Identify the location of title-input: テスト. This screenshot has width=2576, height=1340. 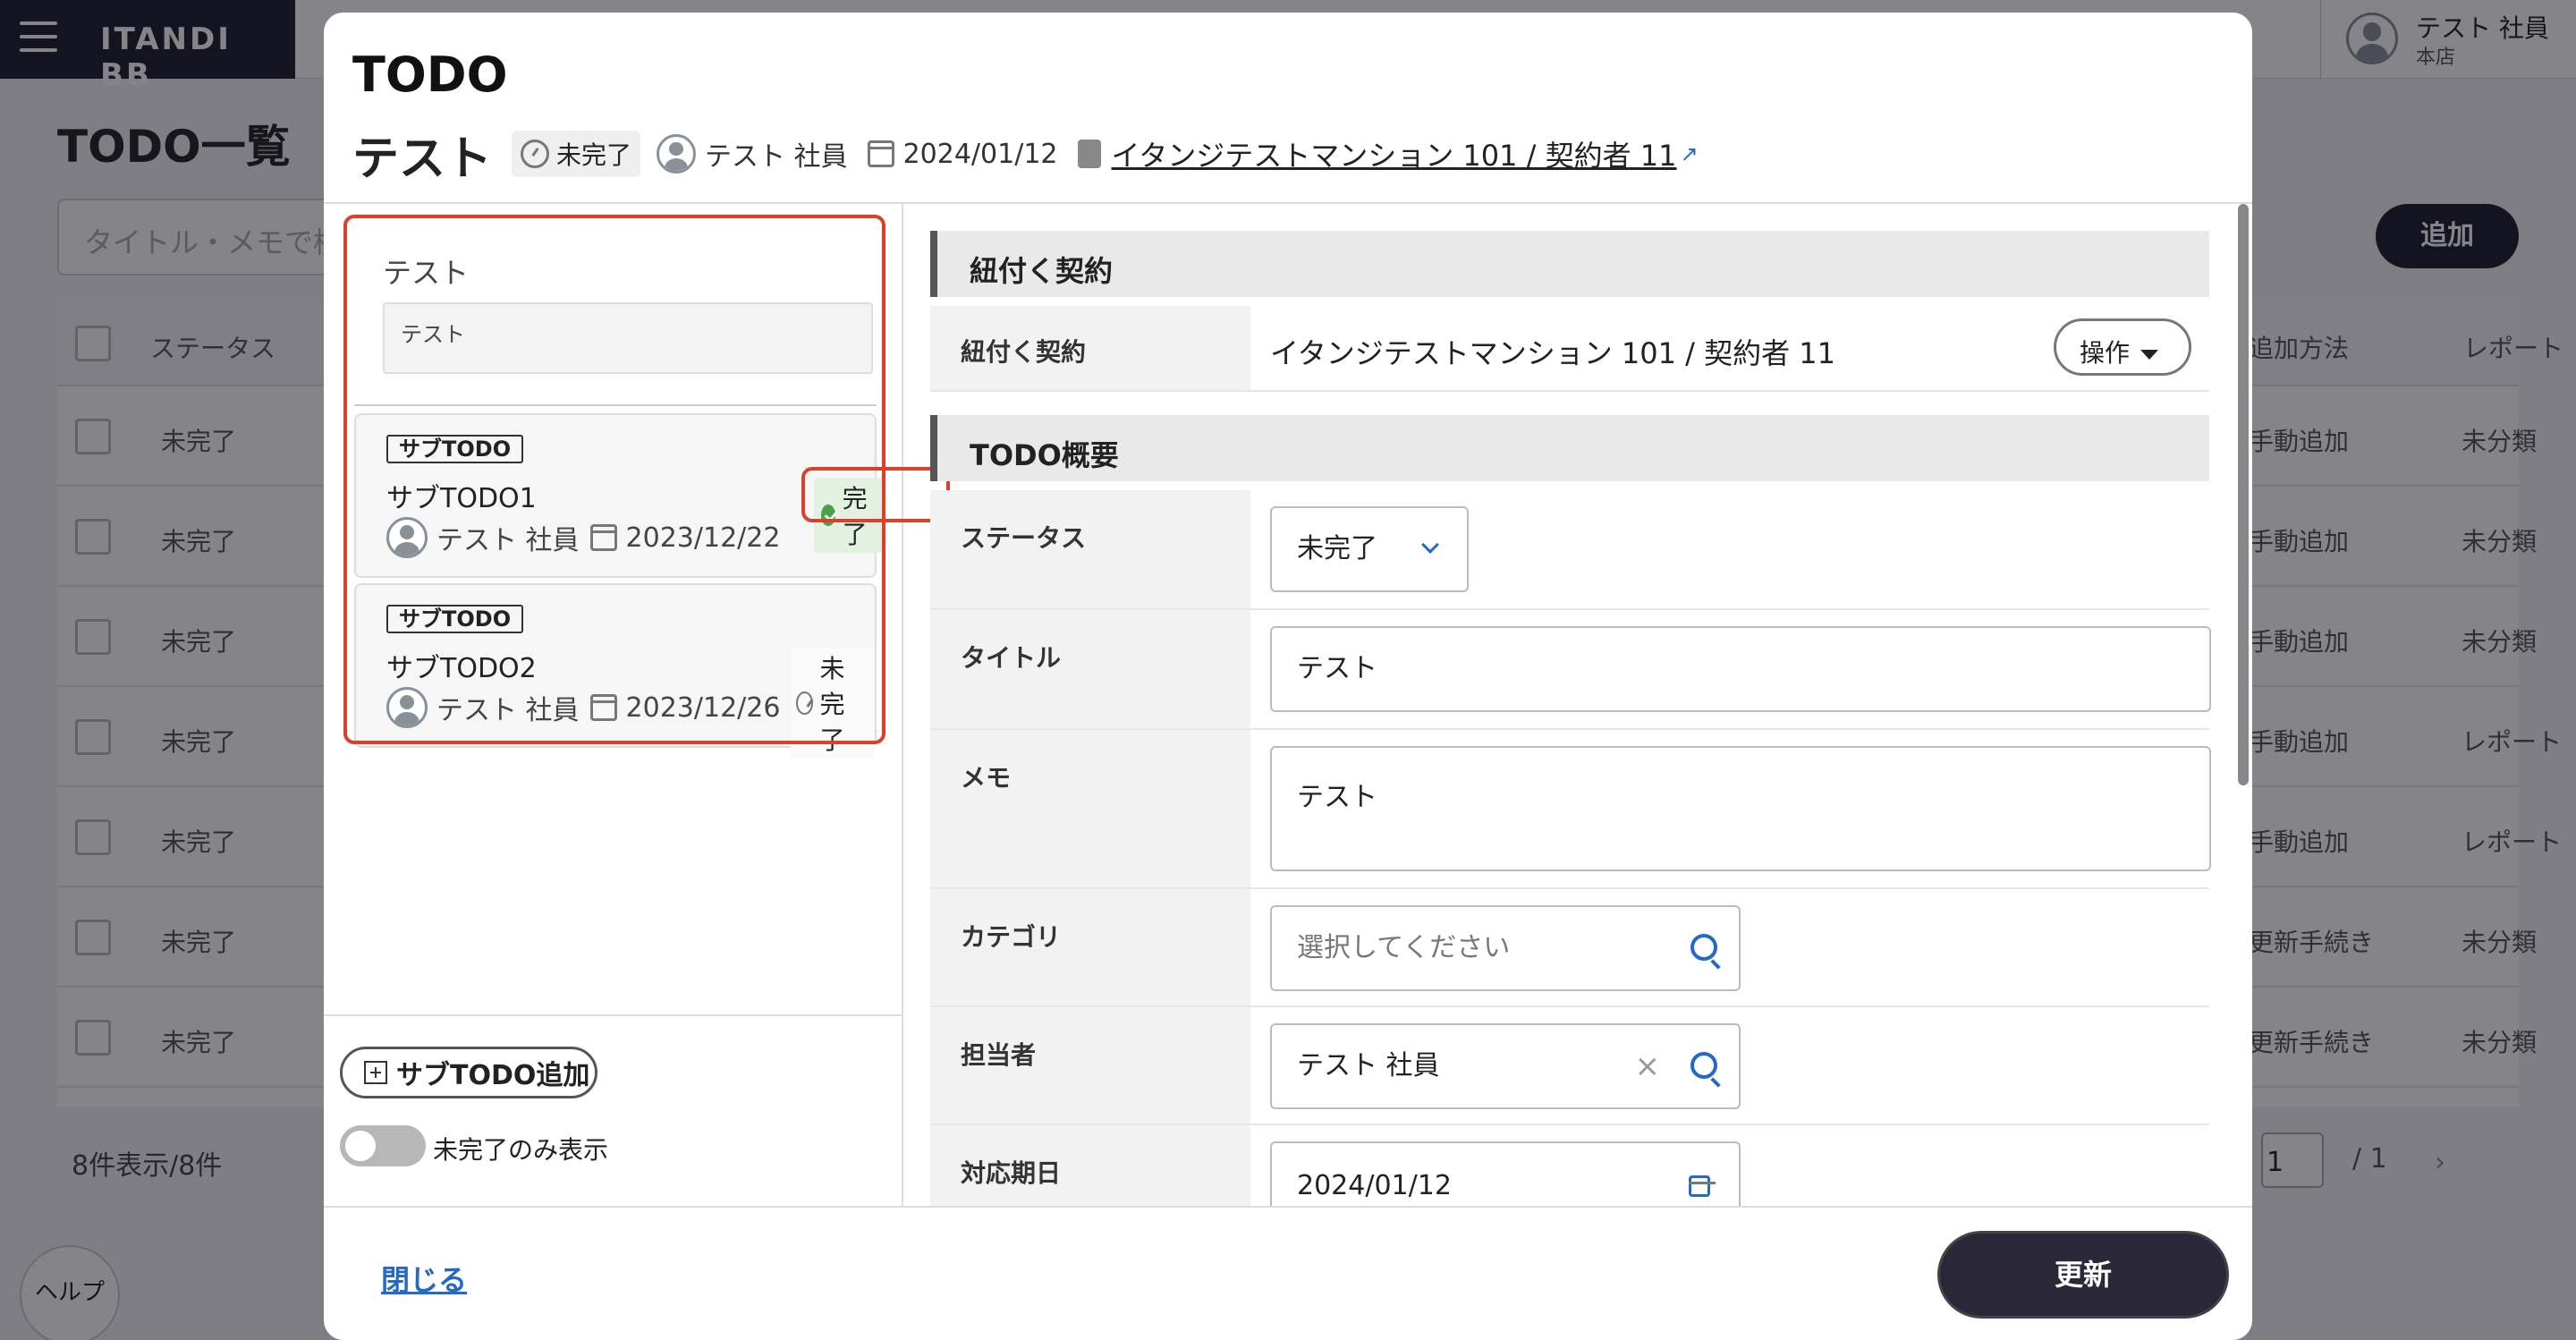
(1740, 669).